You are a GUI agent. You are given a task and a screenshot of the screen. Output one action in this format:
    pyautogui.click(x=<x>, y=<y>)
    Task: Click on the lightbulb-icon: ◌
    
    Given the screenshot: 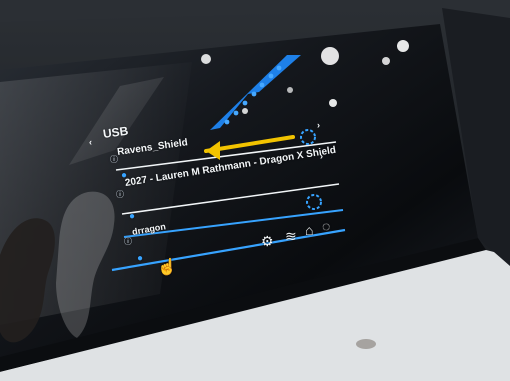 What is the action you would take?
    pyautogui.click(x=326, y=226)
    